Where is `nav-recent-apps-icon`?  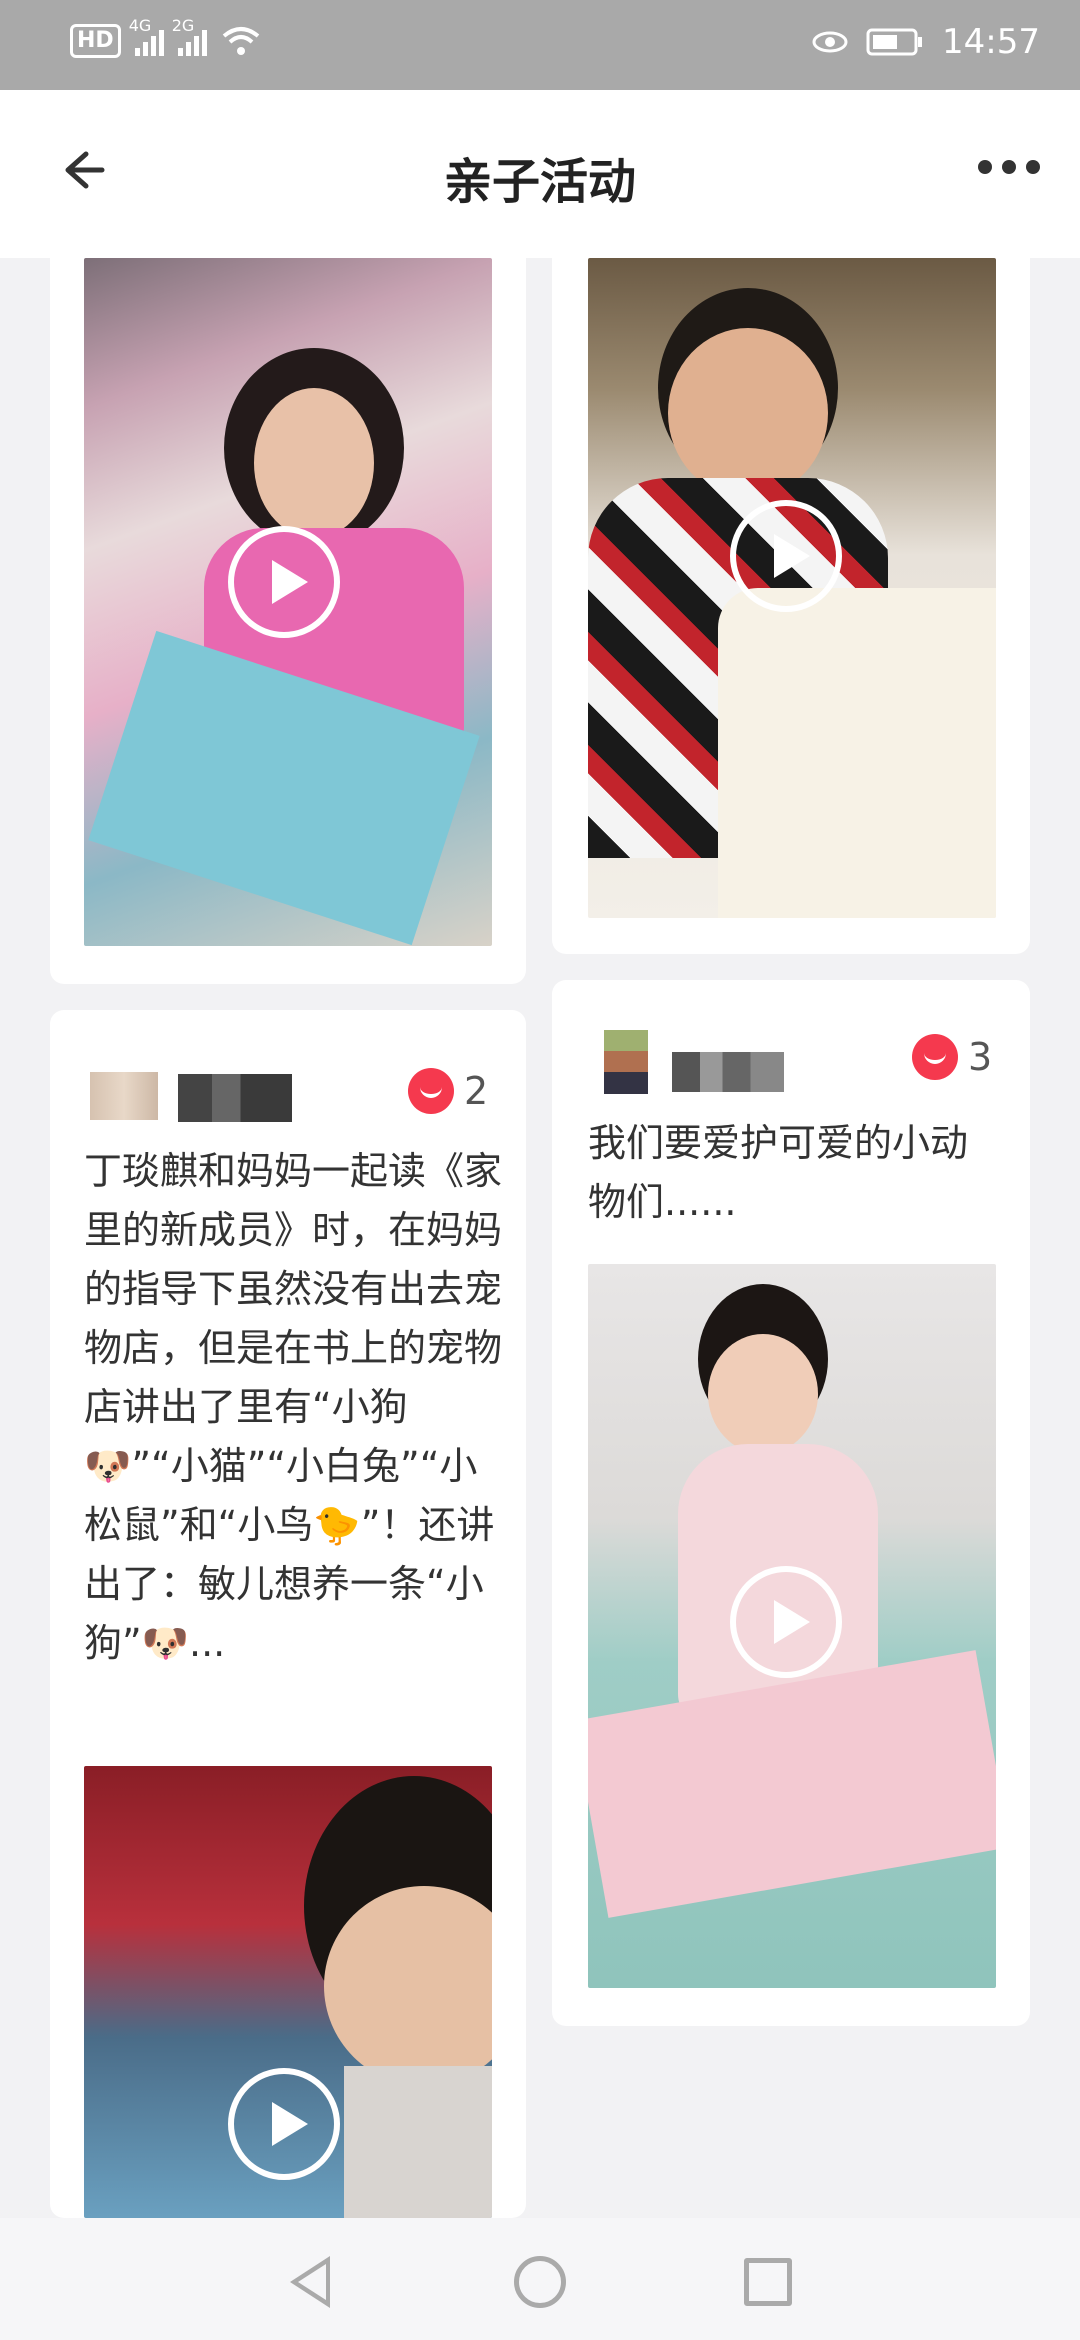 nav-recent-apps-icon is located at coordinates (768, 2282).